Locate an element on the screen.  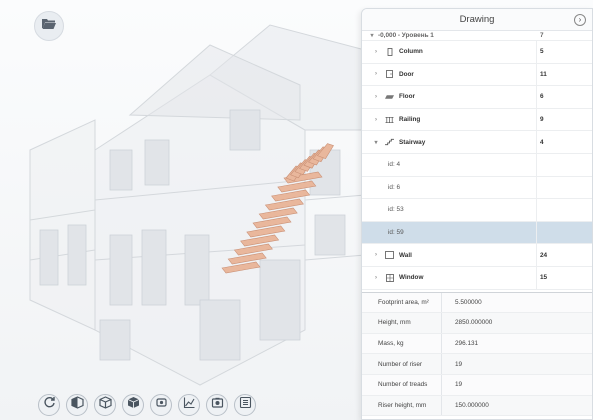
list-icon is located at coordinates (245, 405).